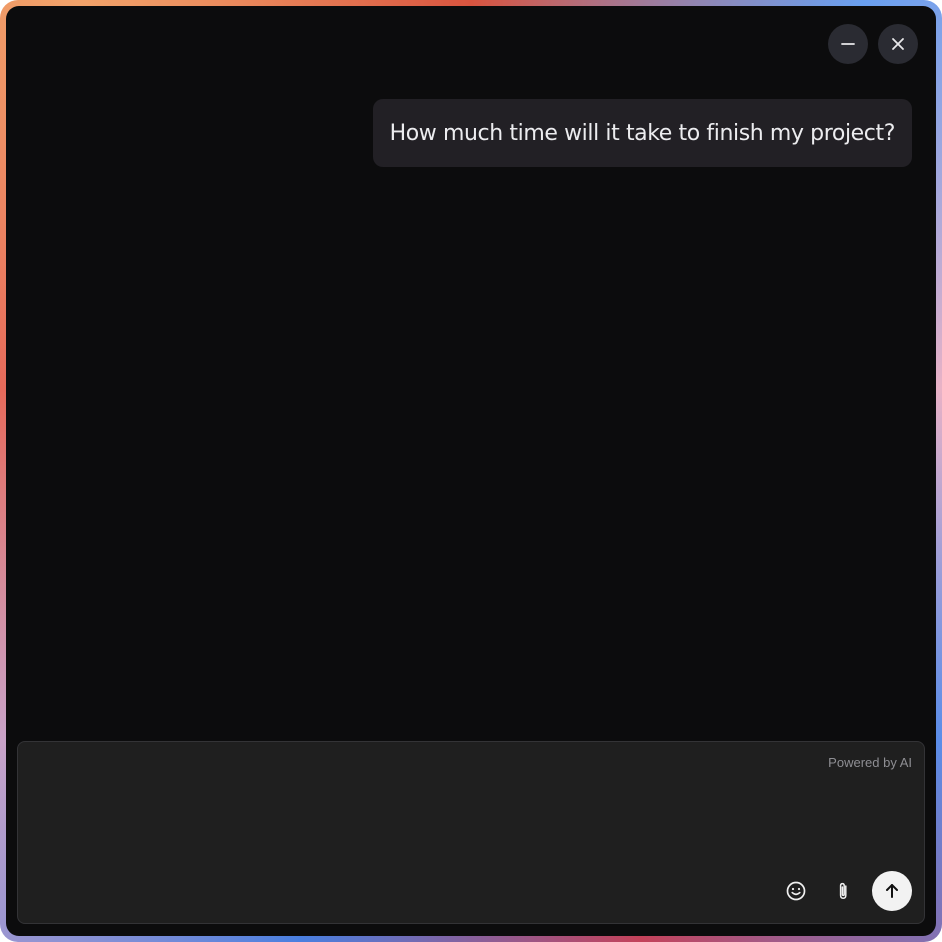 The image size is (942, 942). I want to click on paperclip-icon, so click(843, 890).